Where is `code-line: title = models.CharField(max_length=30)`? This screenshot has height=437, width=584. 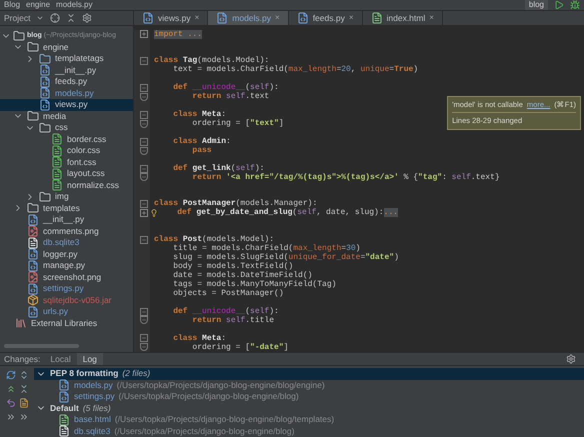
code-line: title = models.CharField(max_length=30) is located at coordinates (266, 248).